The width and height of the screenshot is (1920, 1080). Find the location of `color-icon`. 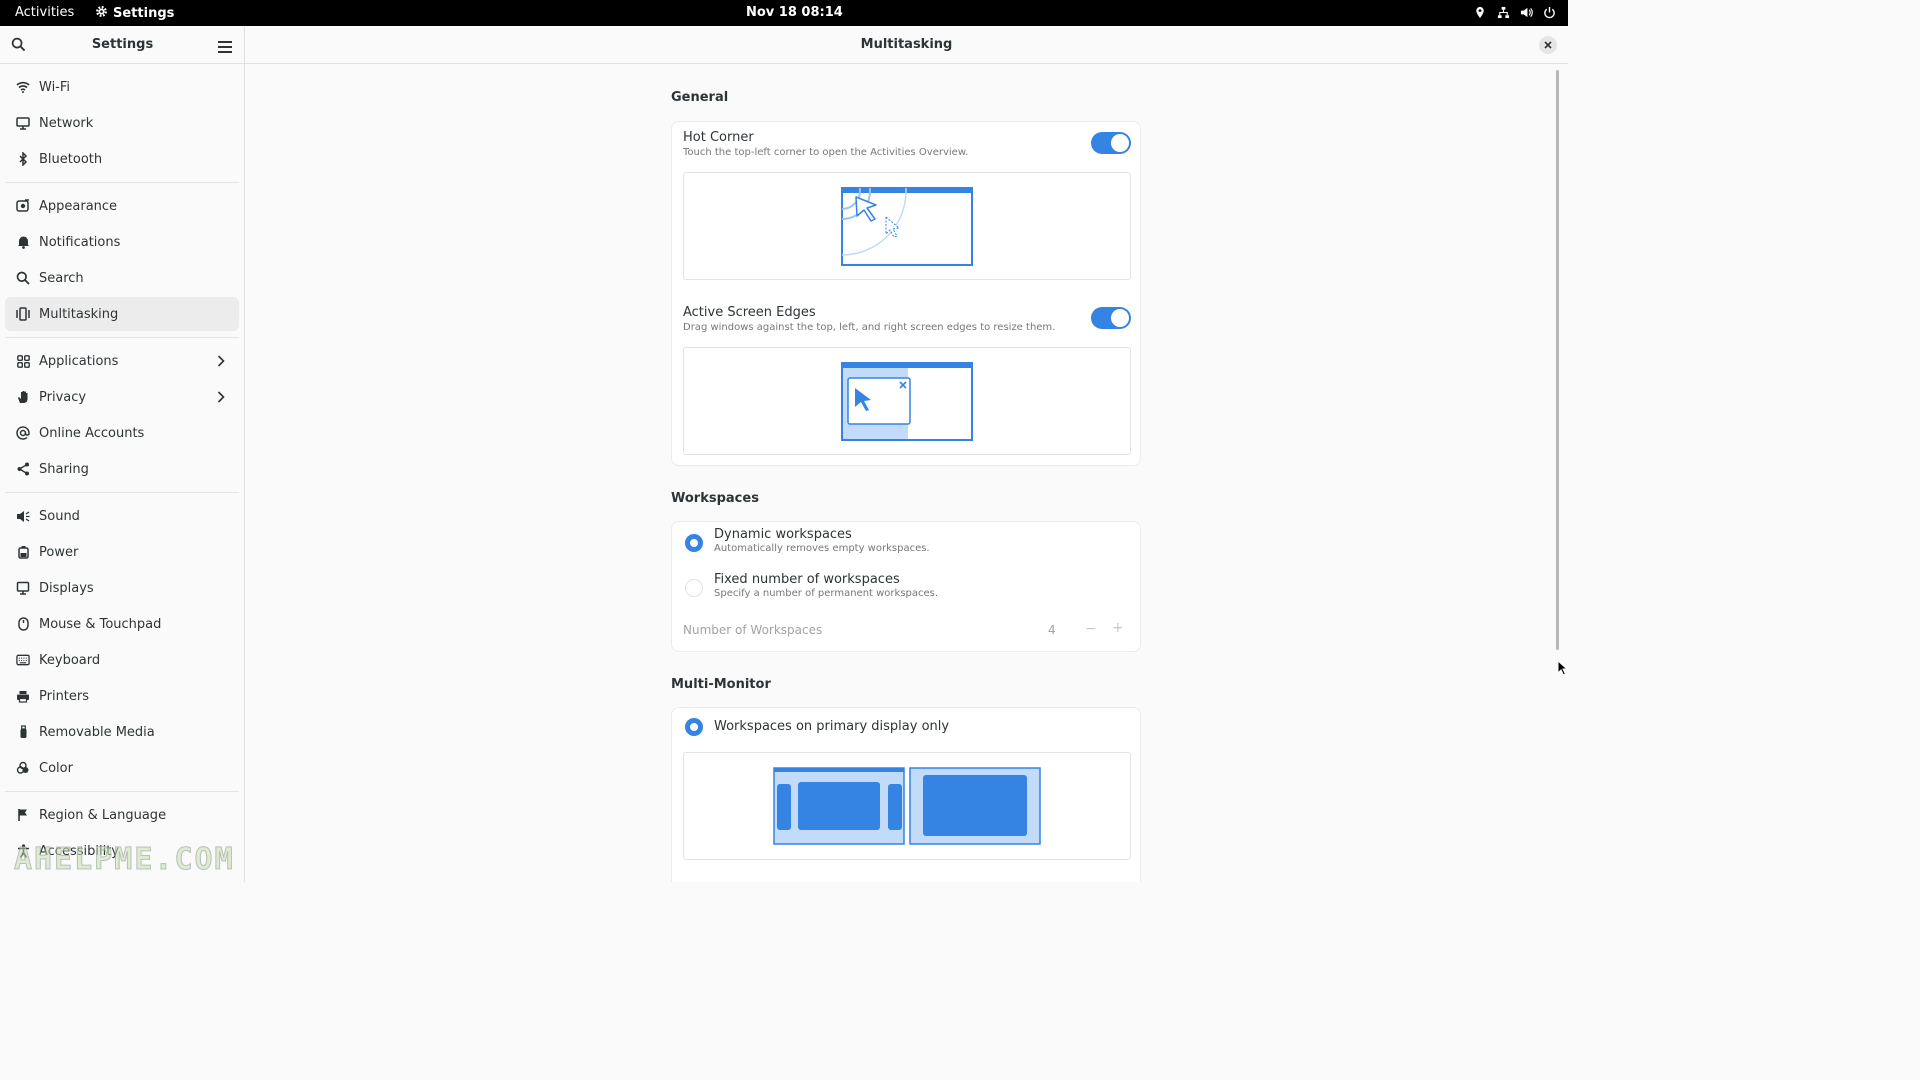

color-icon is located at coordinates (23, 768).